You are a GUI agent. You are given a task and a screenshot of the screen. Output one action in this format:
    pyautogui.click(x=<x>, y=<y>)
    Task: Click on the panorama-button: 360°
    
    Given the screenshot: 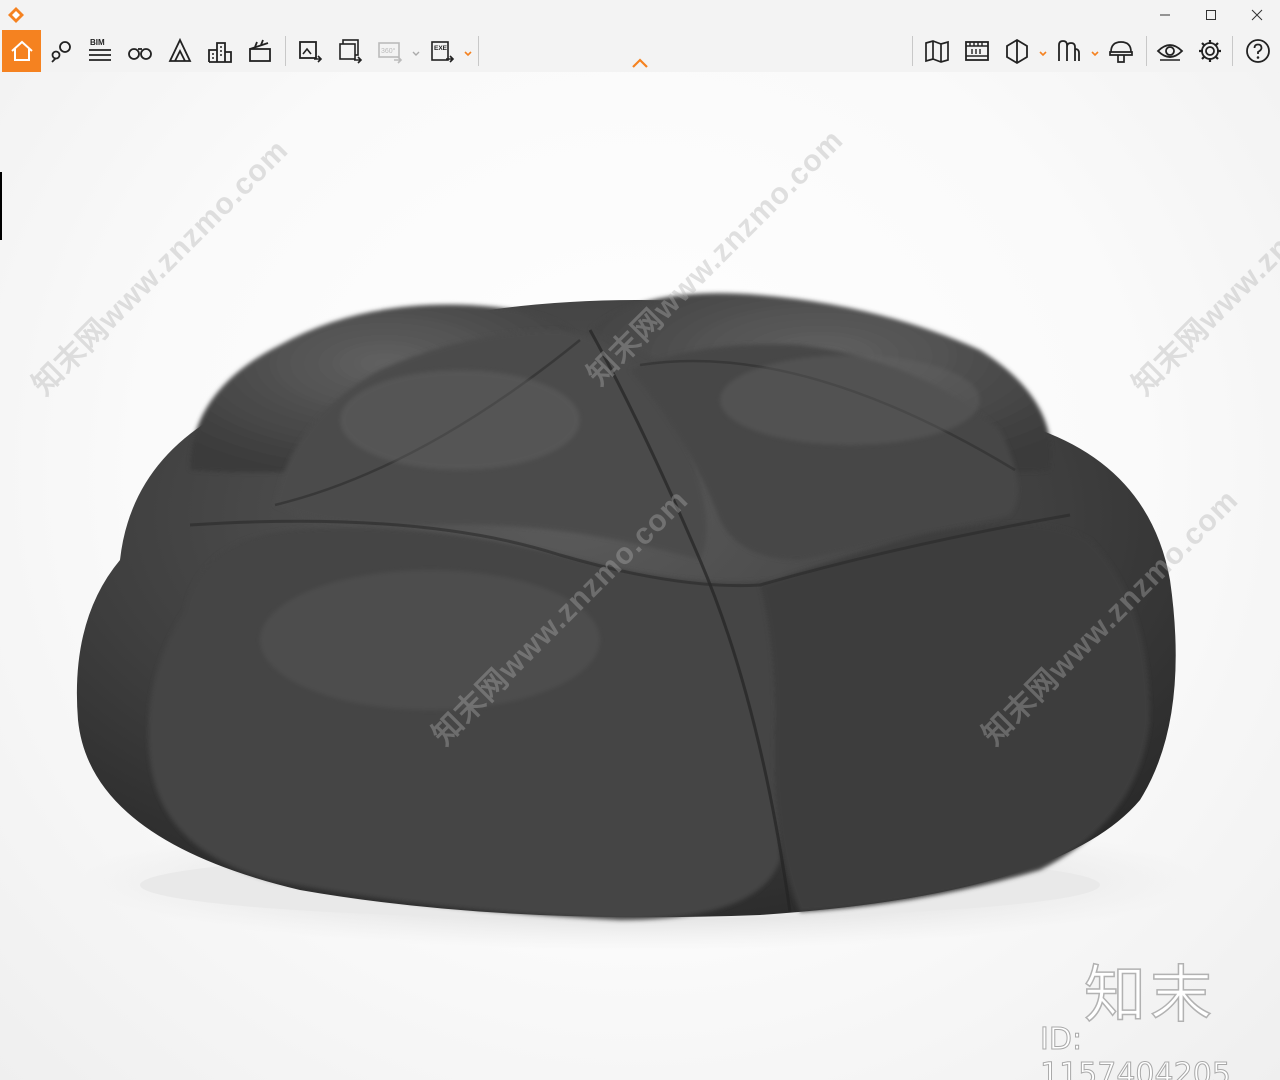 What is the action you would take?
    pyautogui.click(x=390, y=51)
    